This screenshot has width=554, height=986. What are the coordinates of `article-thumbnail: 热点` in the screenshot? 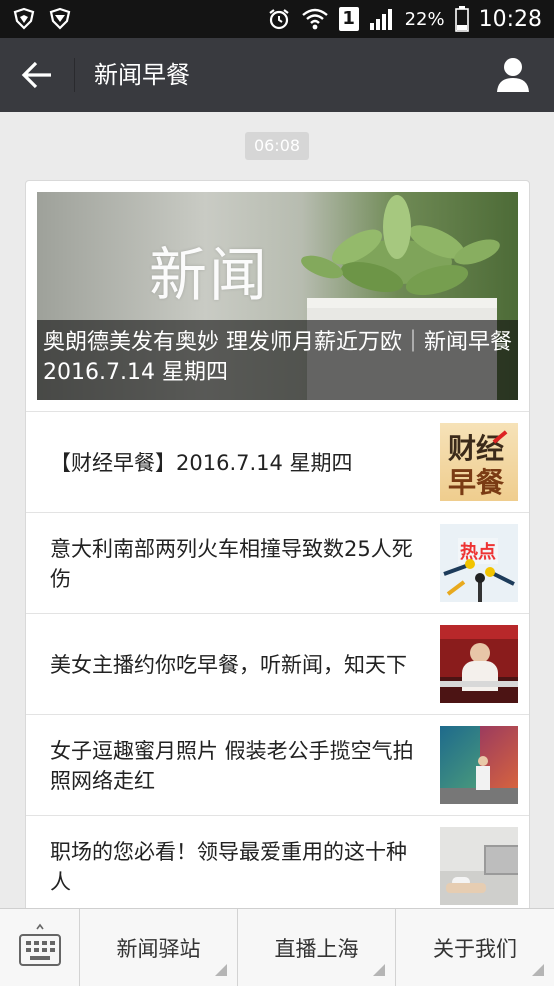 It's located at (479, 563).